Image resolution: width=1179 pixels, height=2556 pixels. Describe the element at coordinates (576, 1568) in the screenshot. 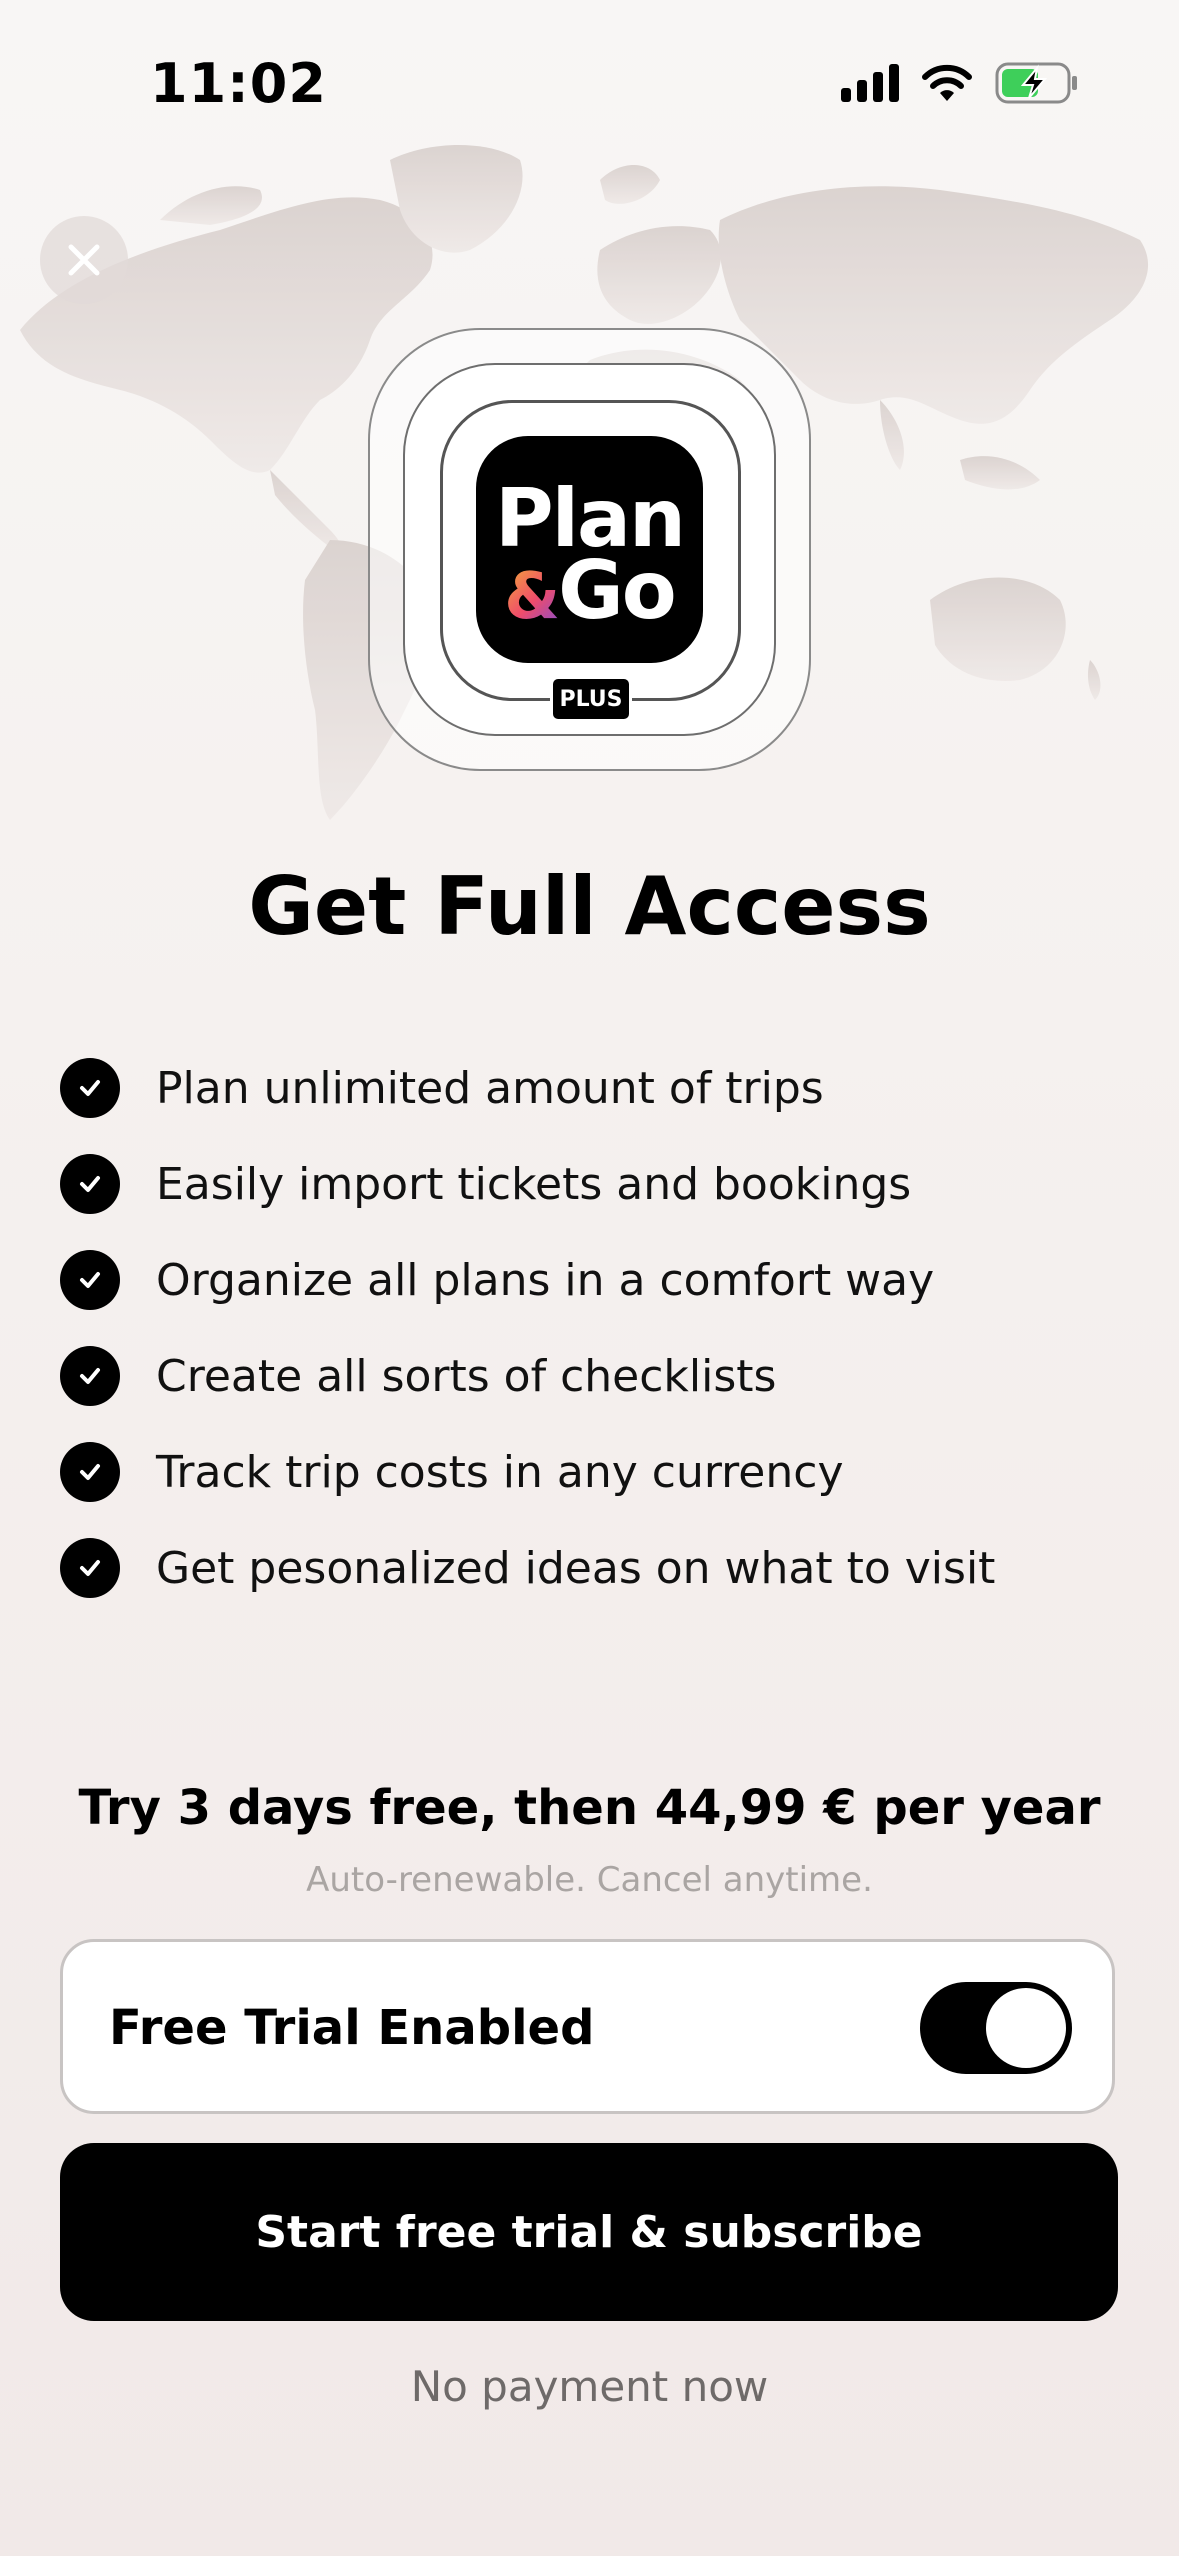

I see `feature-text: Get pesonalized ideas on what to visit` at that location.